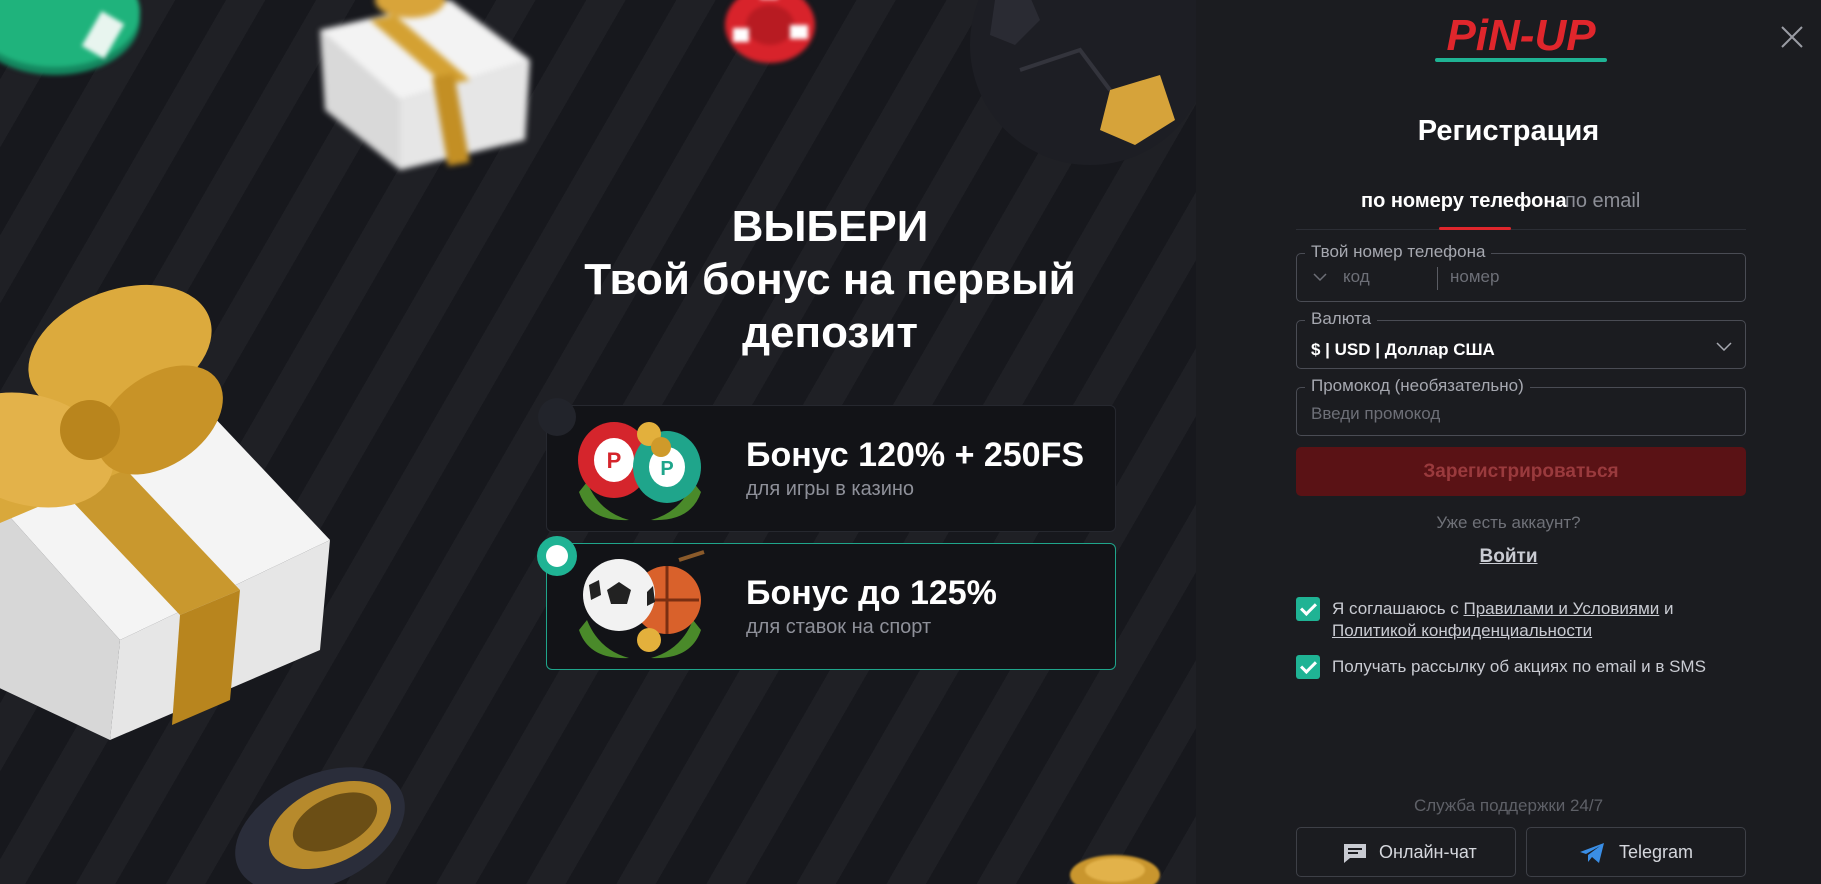  Describe the element at coordinates (1428, 852) in the screenshot. I see `online-chat-label: Онлайн-чат` at that location.